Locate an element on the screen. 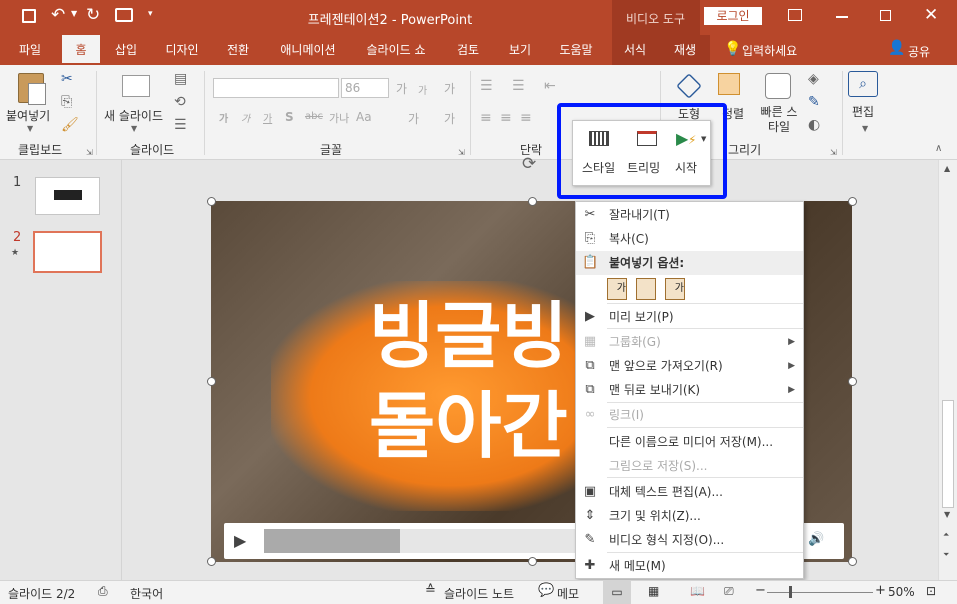 The image size is (957, 604). rotate-handle-icon: ⟳ is located at coordinates (529, 164).